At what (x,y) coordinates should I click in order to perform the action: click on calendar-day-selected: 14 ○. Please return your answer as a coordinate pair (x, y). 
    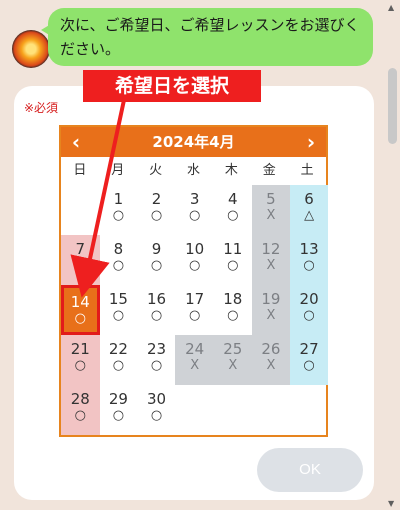
    Looking at the image, I should click on (80, 310).